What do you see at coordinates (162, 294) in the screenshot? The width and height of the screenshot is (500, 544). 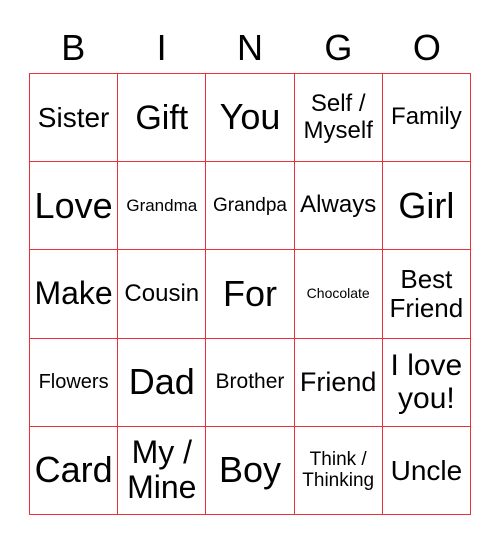 I see `bingo-cell: Cousin` at bounding box center [162, 294].